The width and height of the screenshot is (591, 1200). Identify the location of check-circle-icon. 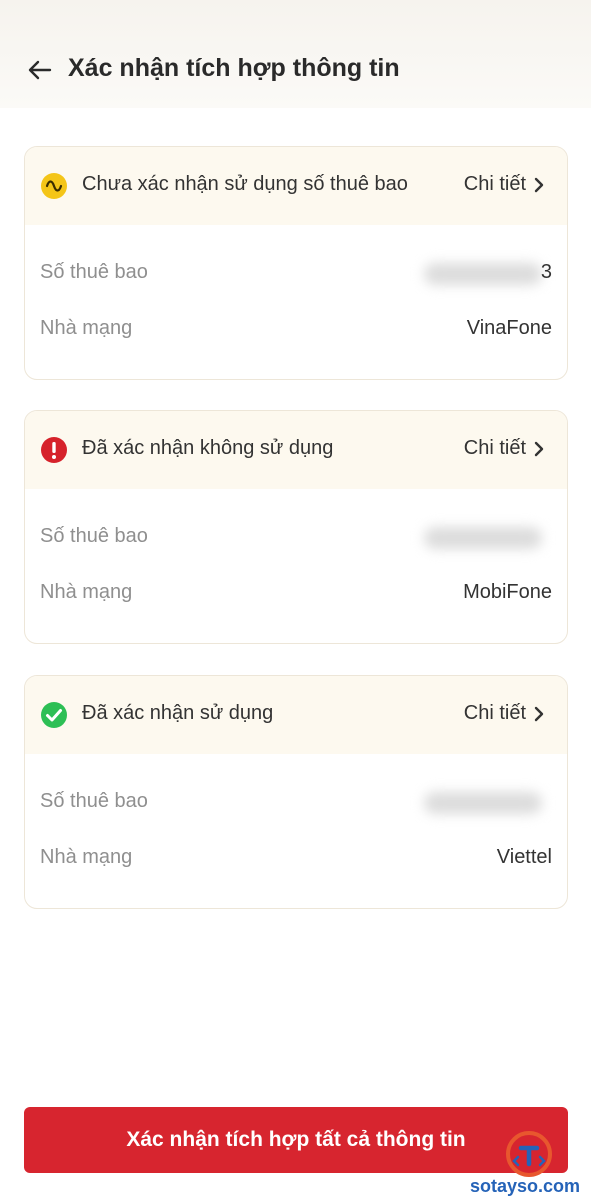
(54, 715).